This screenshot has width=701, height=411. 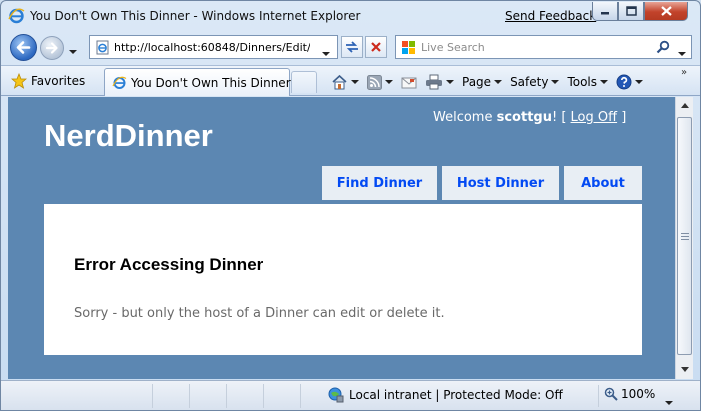 I want to click on local-intranet-icon, so click(x=336, y=395).